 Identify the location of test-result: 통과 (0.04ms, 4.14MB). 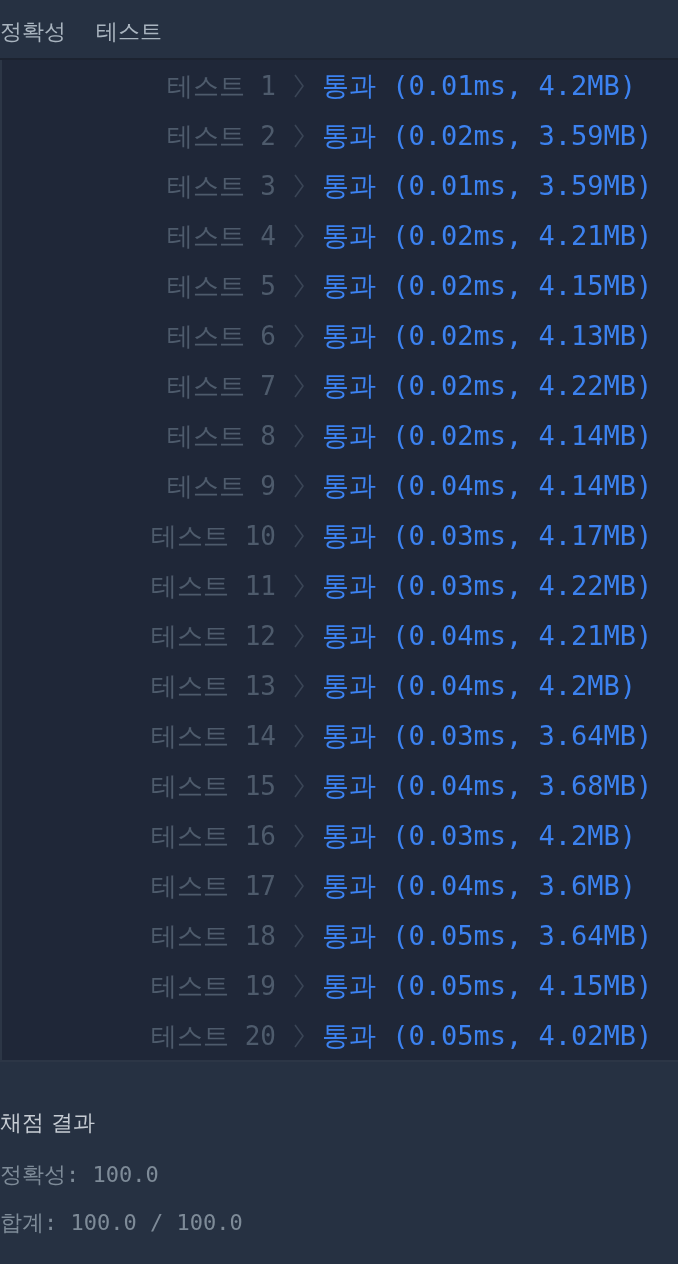
(487, 486).